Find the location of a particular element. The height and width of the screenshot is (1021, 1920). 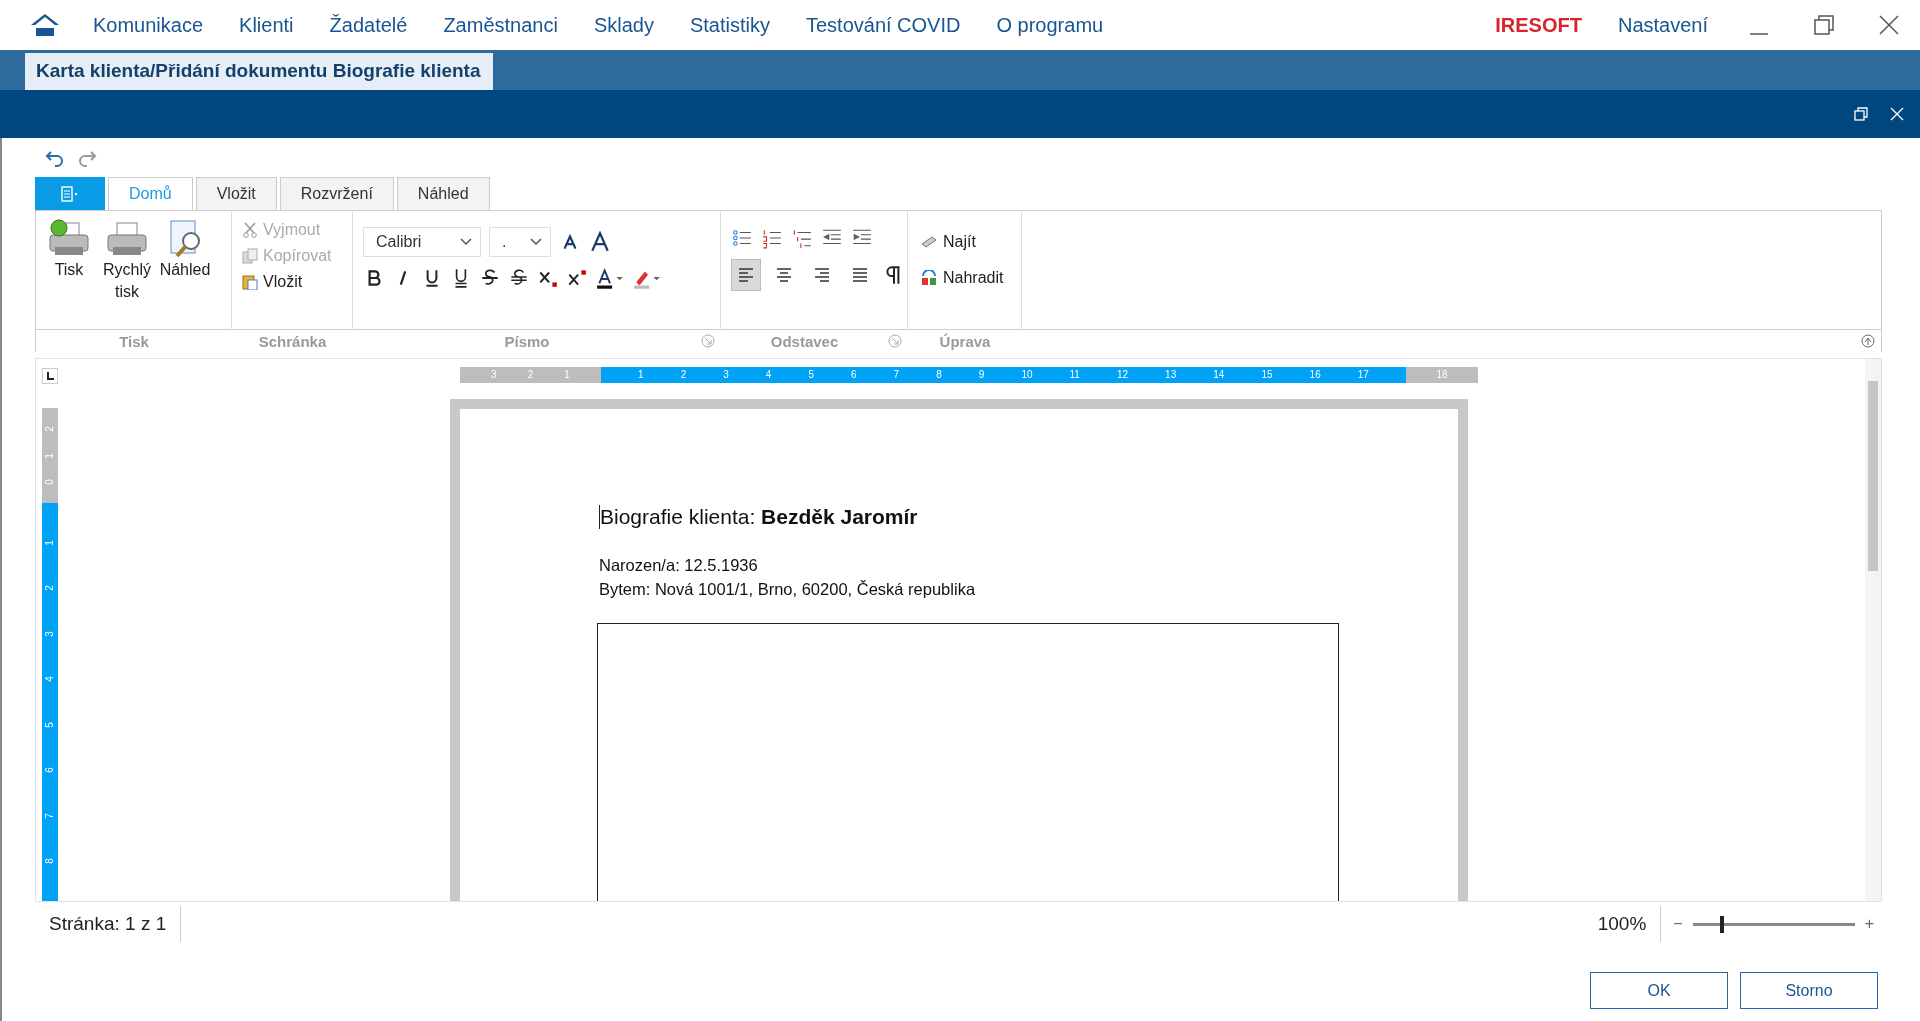

document-text: Bytem: Nová 1001/1, Brno, 60200, Česká republika is located at coordinates (788, 589).